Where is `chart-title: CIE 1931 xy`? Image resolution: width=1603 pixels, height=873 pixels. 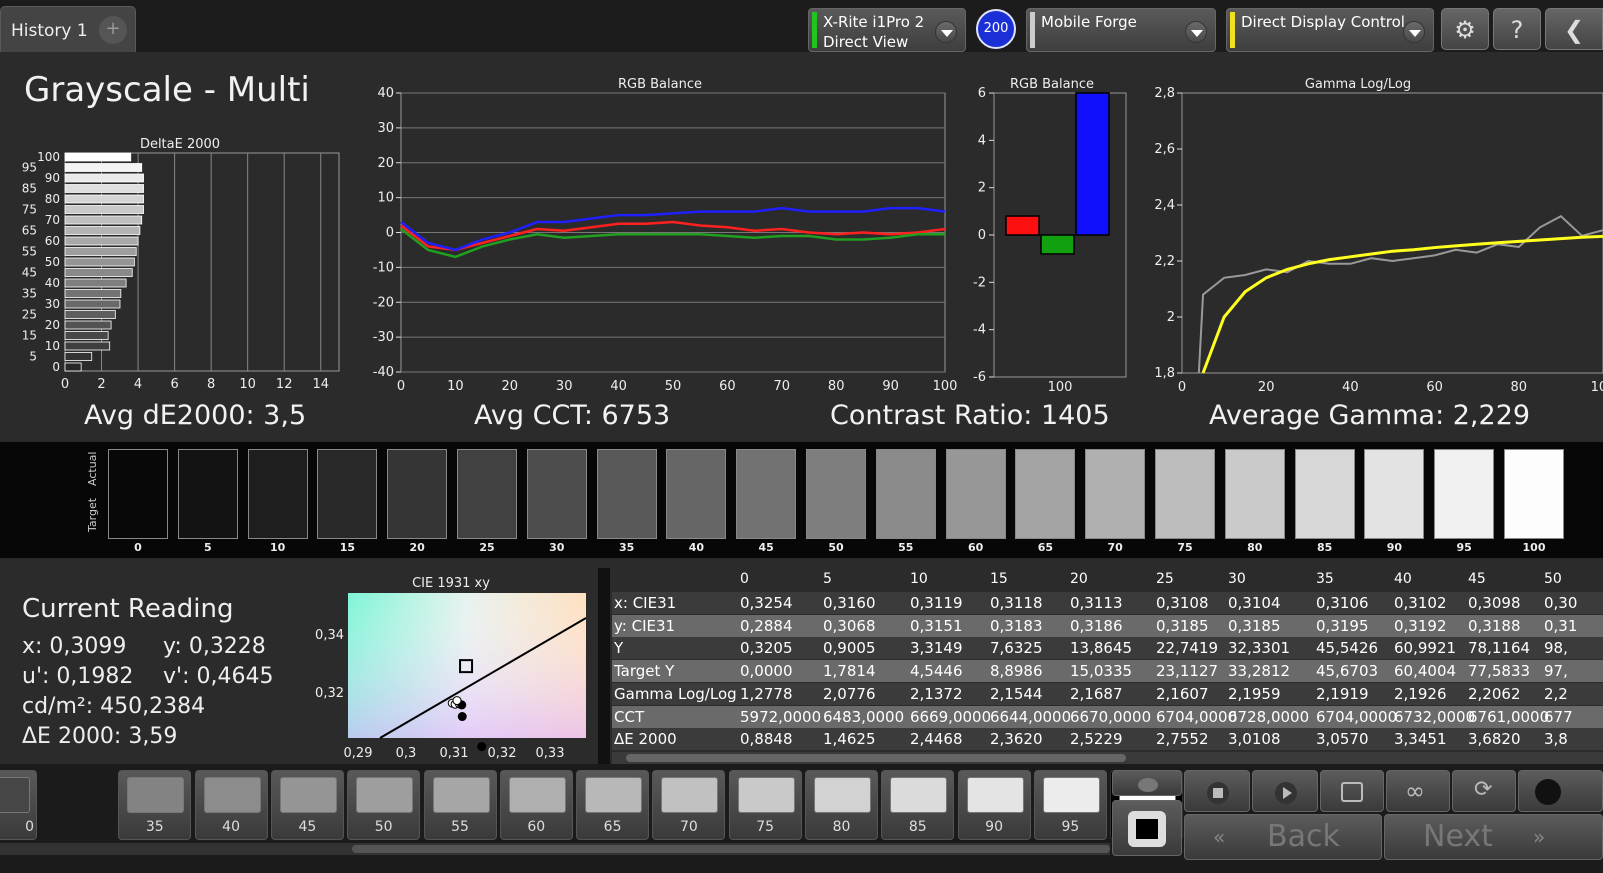
chart-title: CIE 1931 xy is located at coordinates (451, 583).